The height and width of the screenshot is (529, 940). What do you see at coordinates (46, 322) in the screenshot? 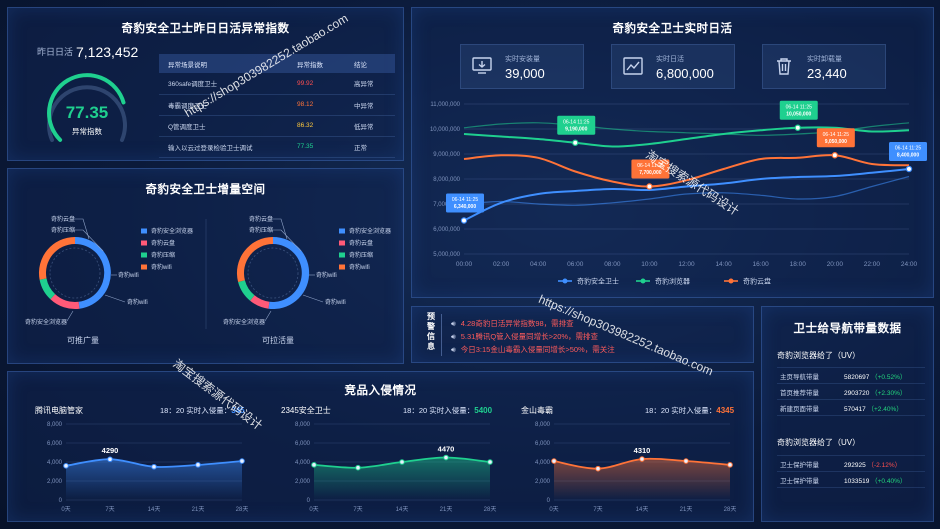
I see `donut-callout: 奇豹安全浏览器` at bounding box center [46, 322].